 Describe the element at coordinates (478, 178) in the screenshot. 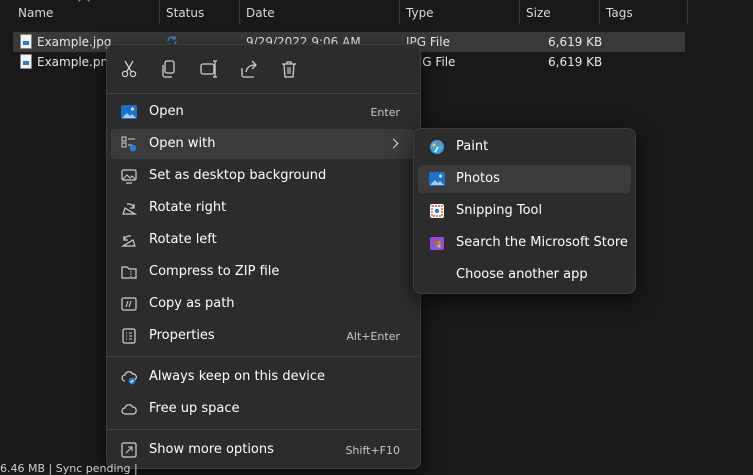

I see `submenu-item-label: Photos` at that location.